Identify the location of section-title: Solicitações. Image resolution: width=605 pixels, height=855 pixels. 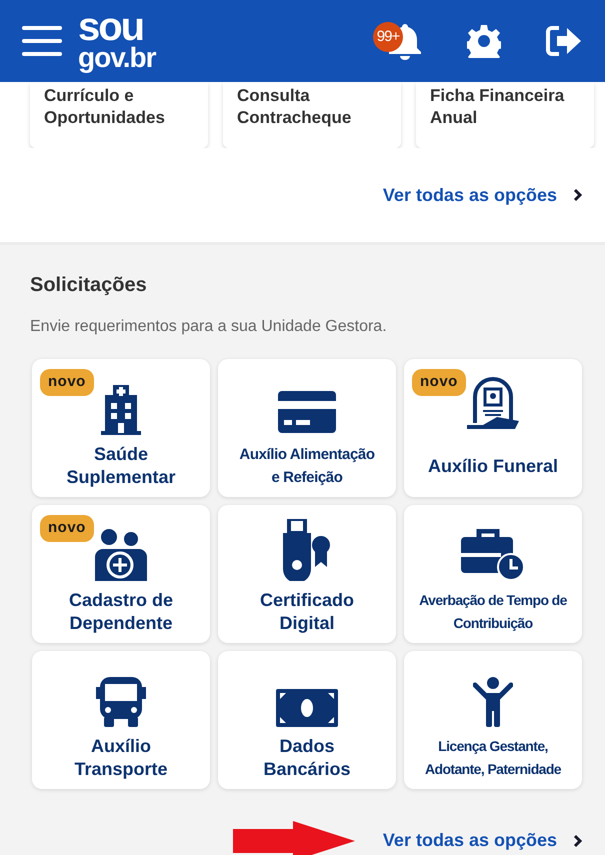
(89, 285).